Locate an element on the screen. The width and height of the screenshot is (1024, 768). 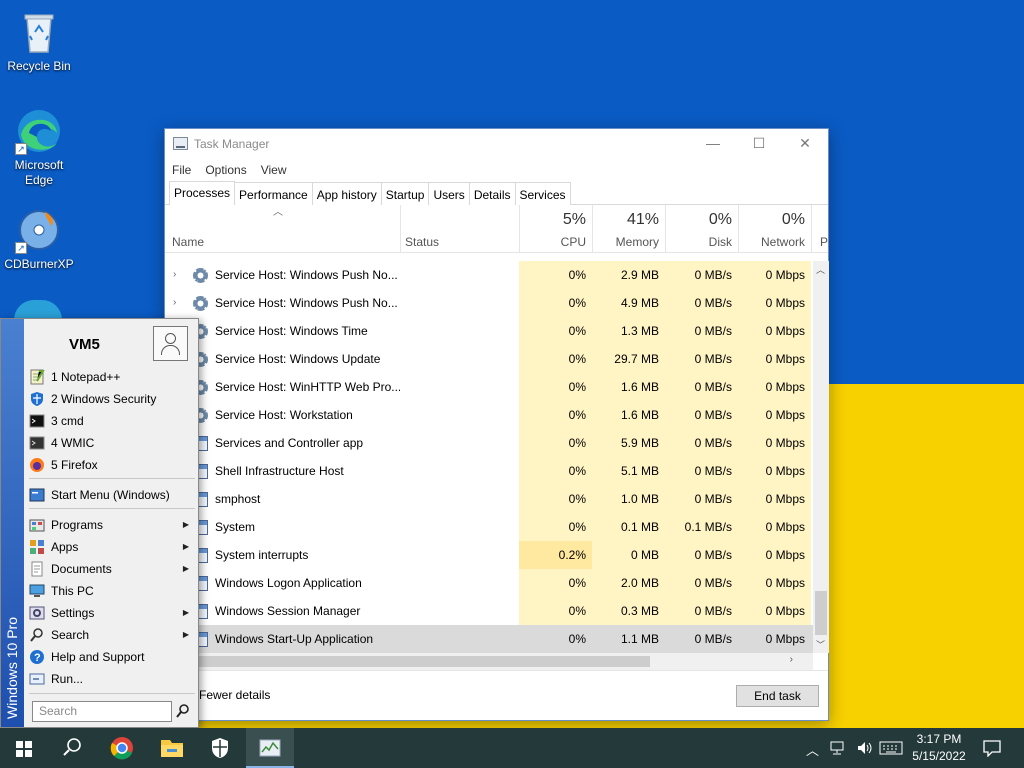
process-memory: 1.1 MB is located at coordinates (628, 639).